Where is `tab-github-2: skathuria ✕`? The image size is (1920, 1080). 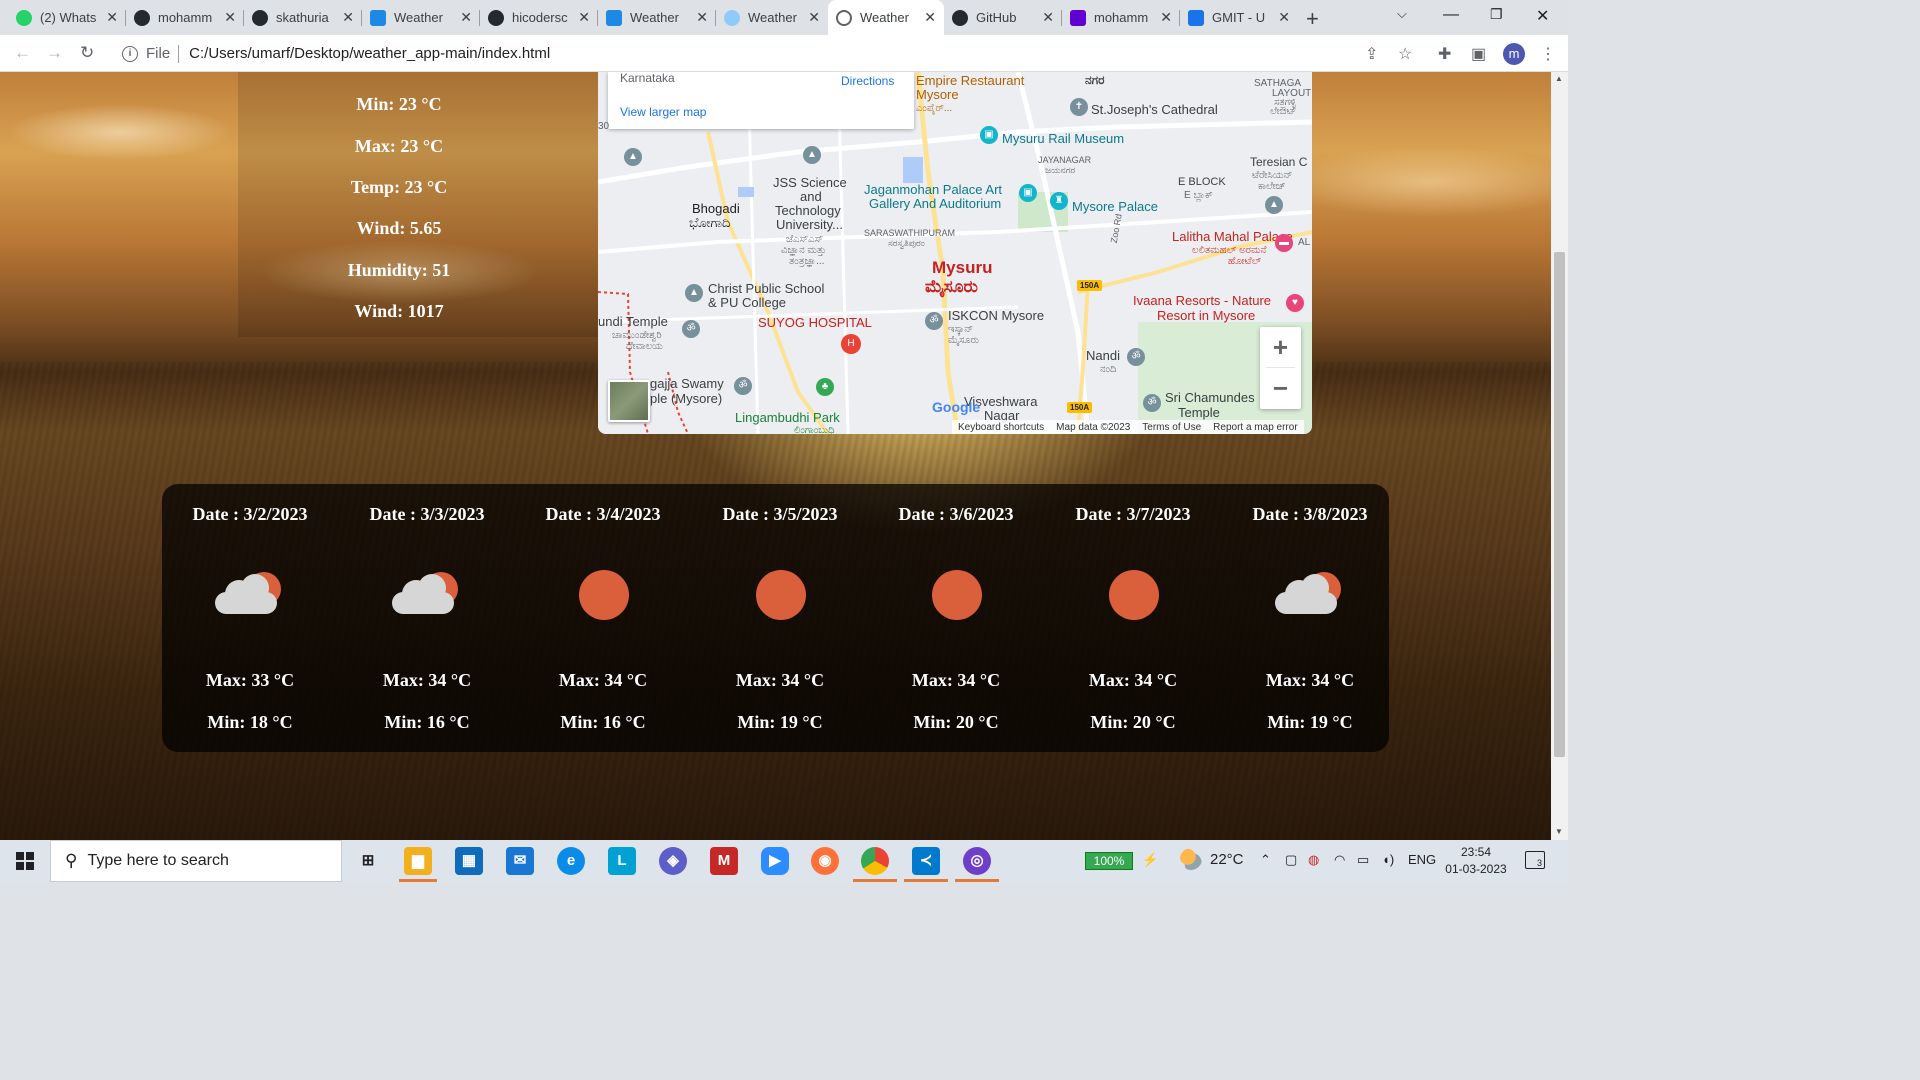
tab-github-2: skathuria ✕ is located at coordinates (303, 17).